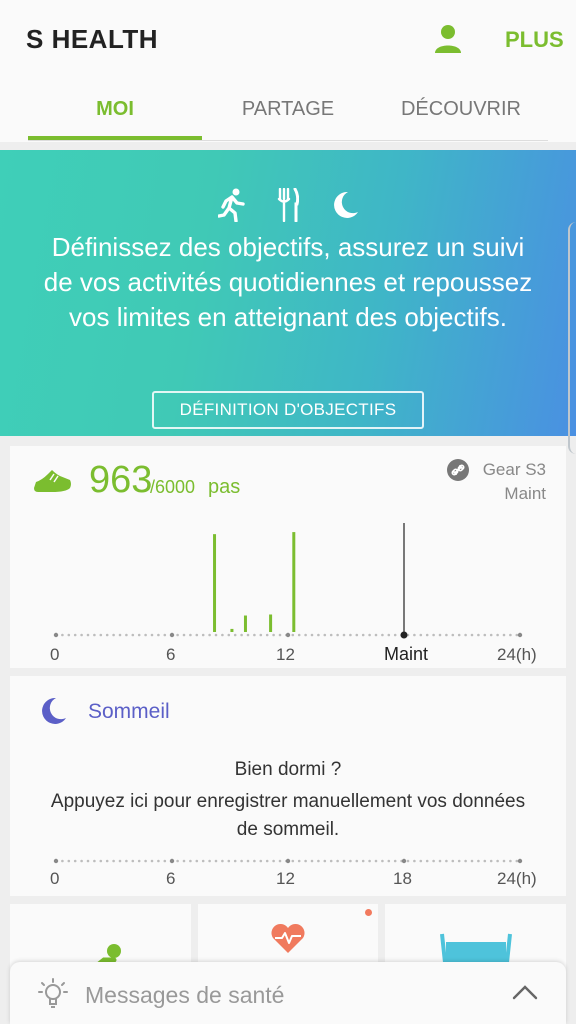 Image resolution: width=576 pixels, height=1024 pixels. What do you see at coordinates (368, 912) in the screenshot?
I see `notification-dot` at bounding box center [368, 912].